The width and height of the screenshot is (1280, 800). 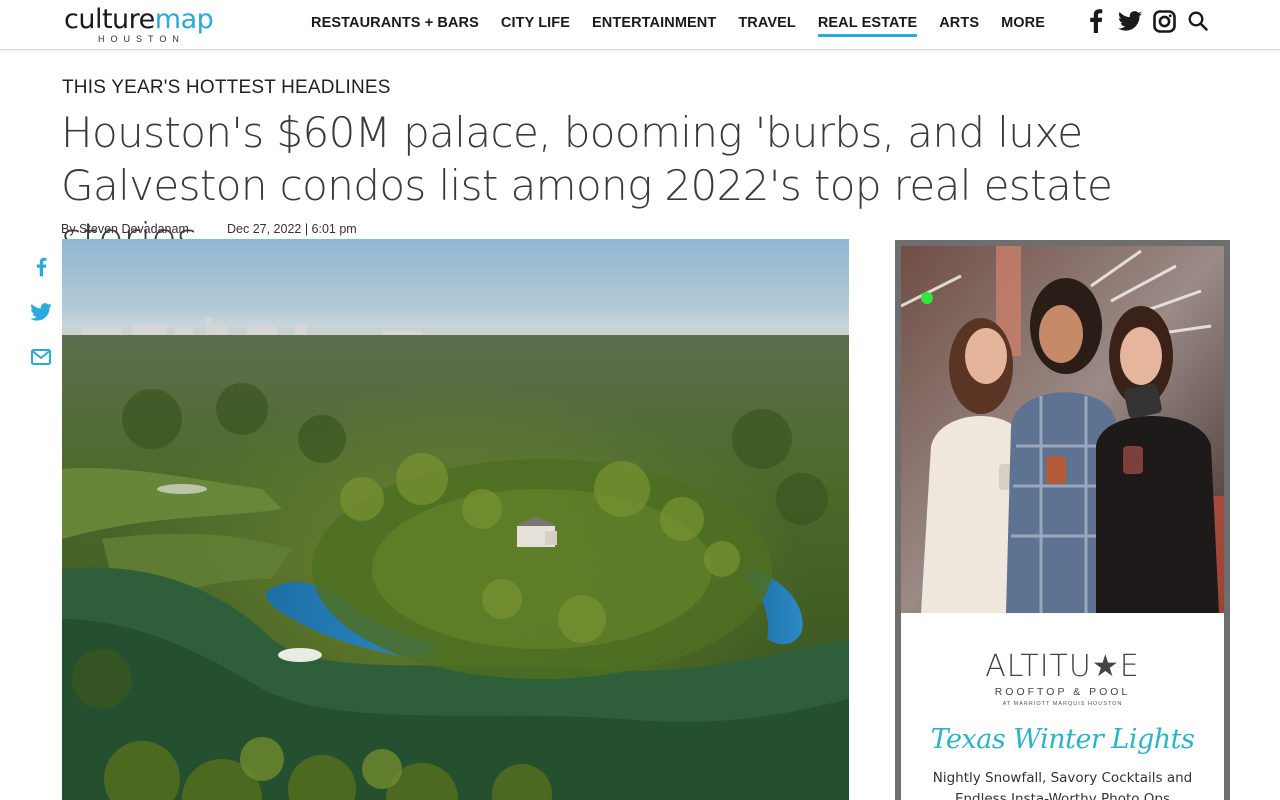 What do you see at coordinates (1062, 795) in the screenshot?
I see `ad-copy-line-2: Endless Insta-Worthy Photo Ops` at bounding box center [1062, 795].